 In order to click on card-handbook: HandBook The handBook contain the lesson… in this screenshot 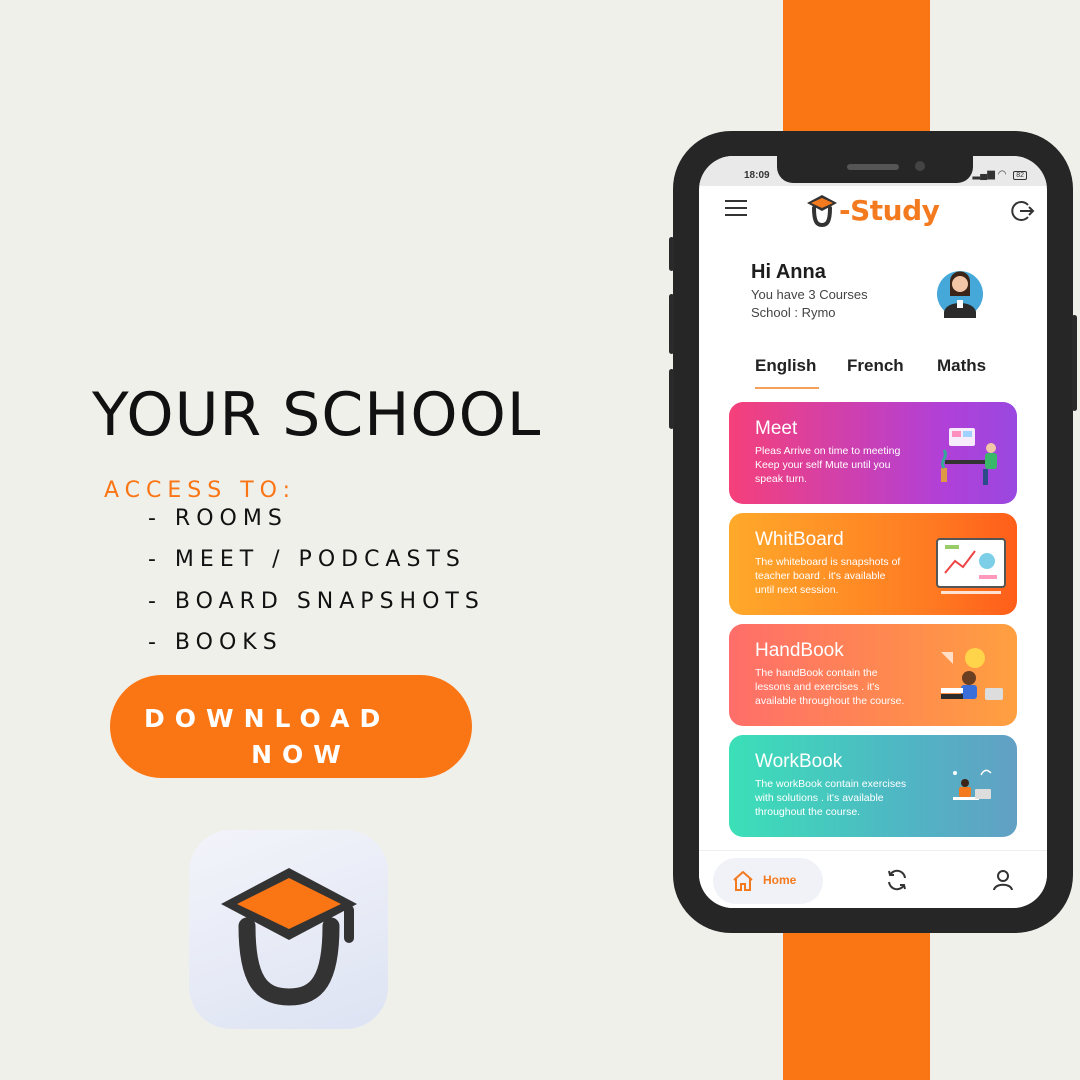, I will do `click(873, 675)`.